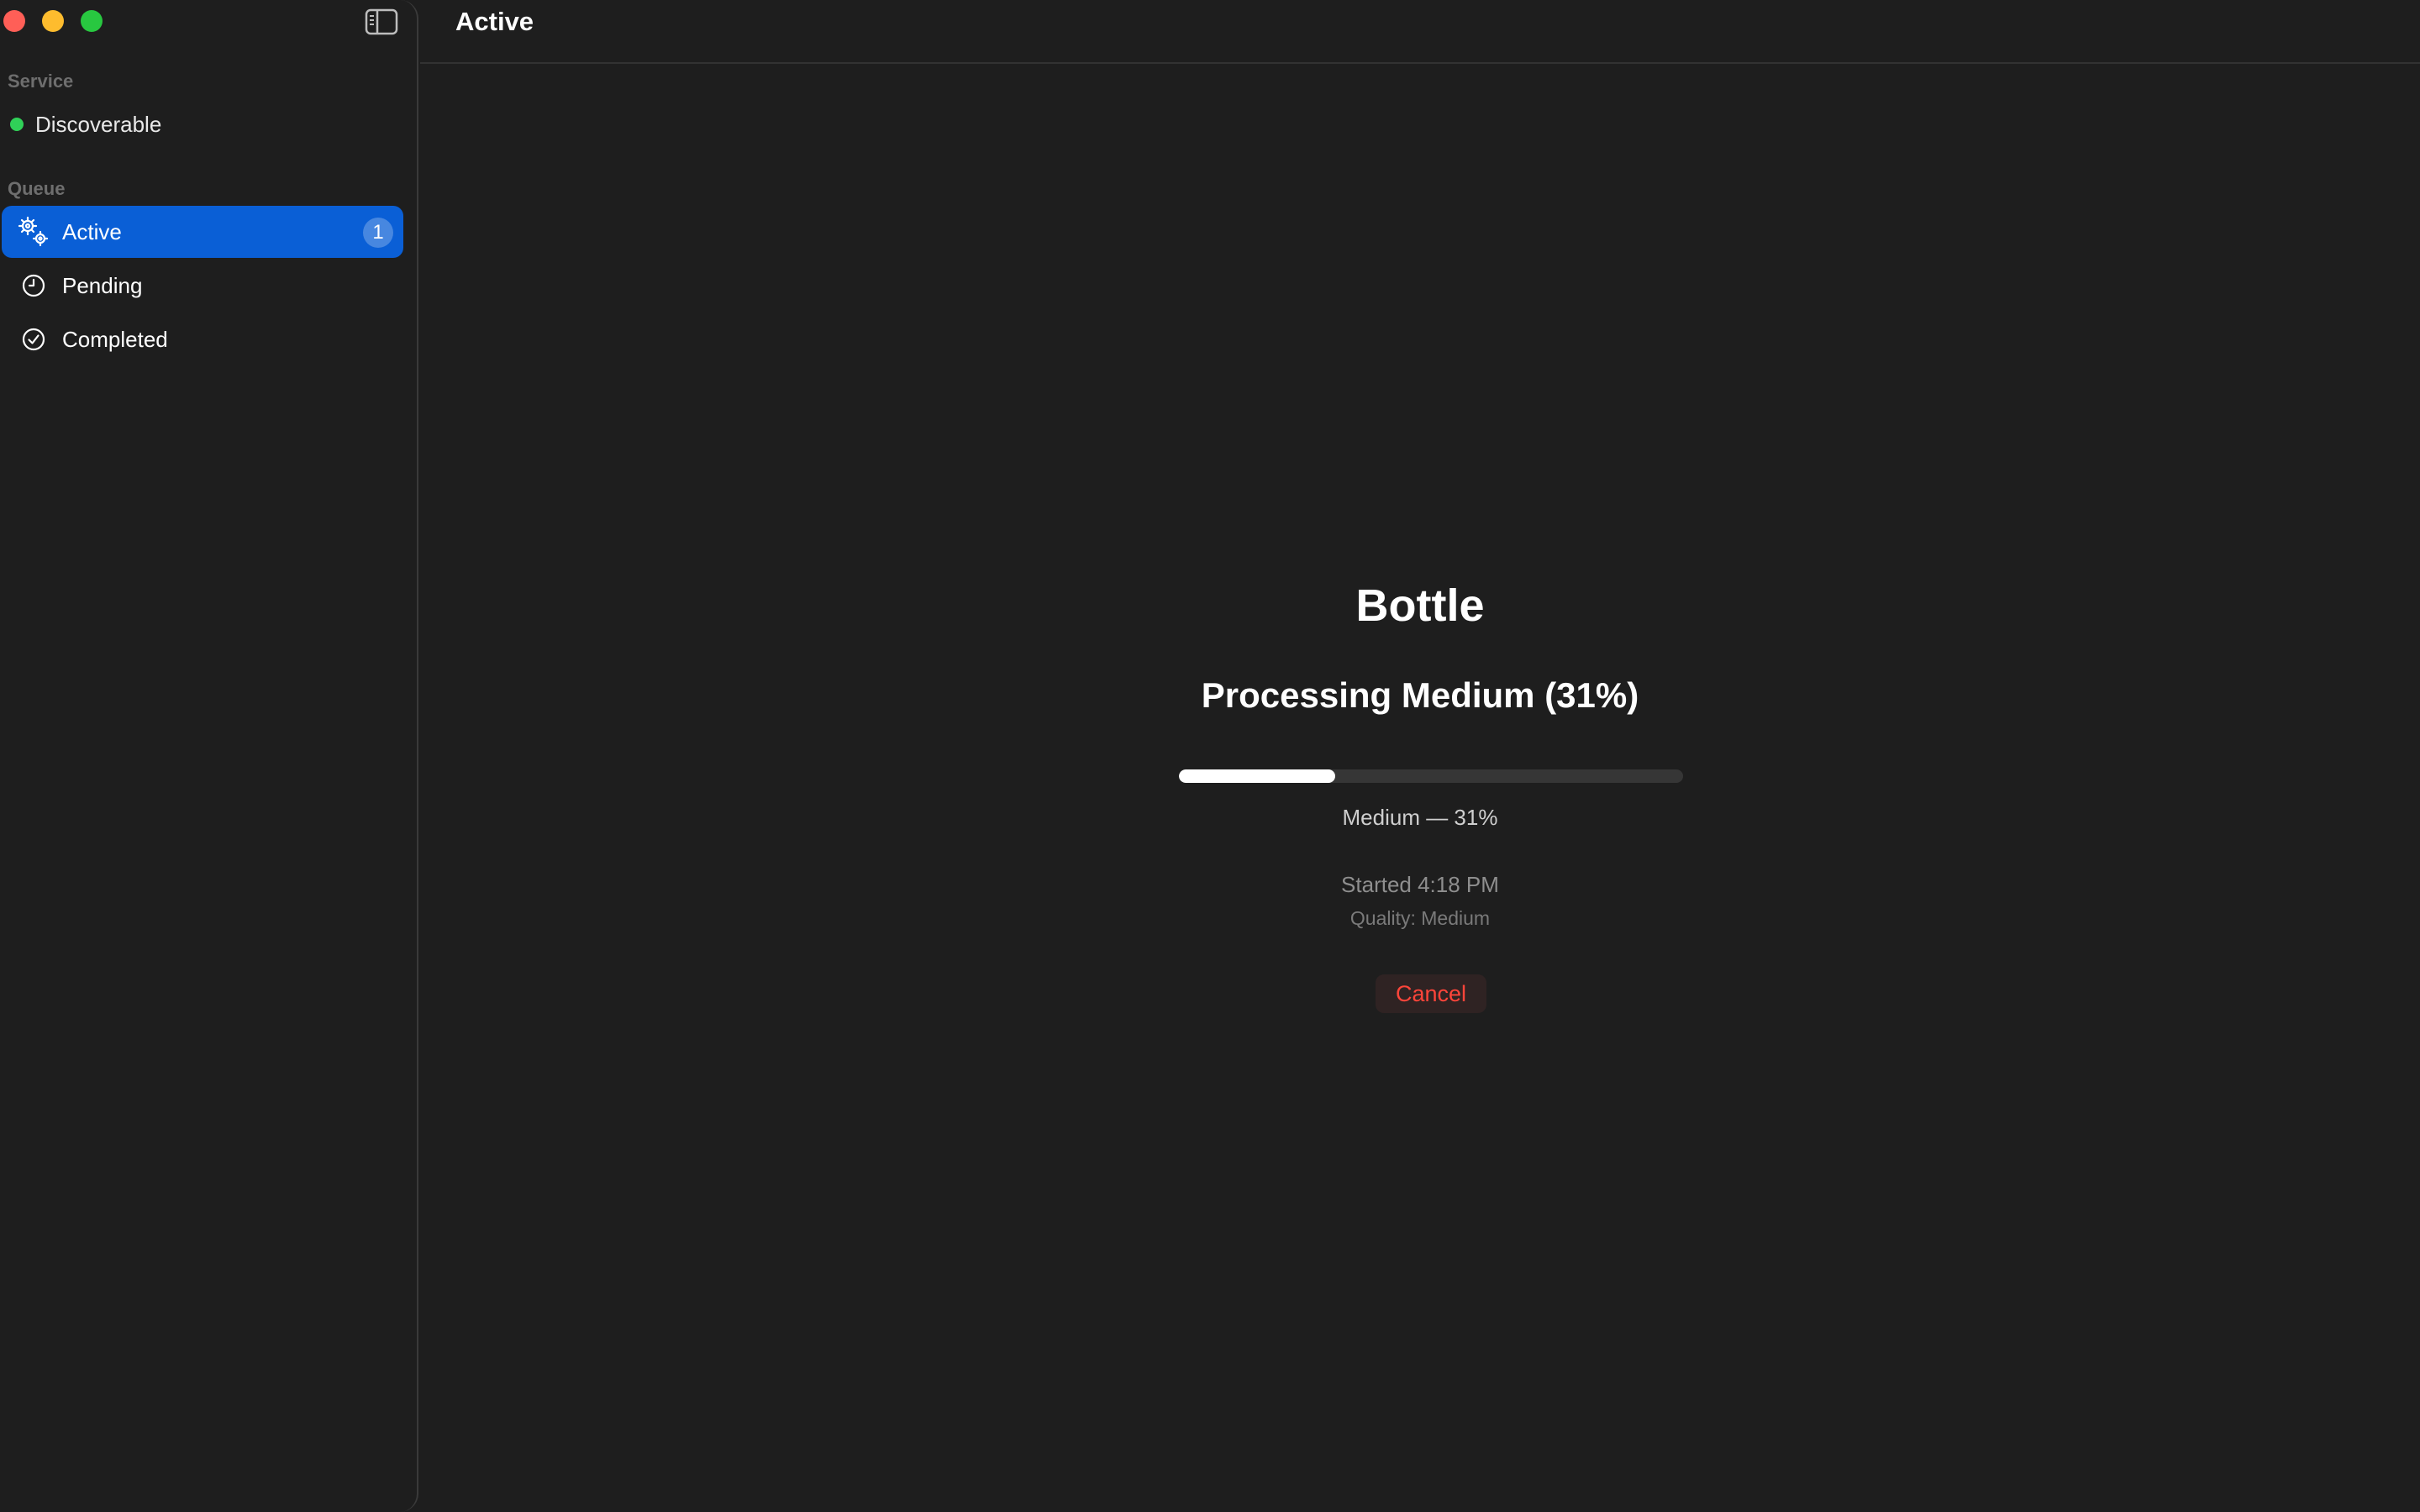 The width and height of the screenshot is (2420, 1512). Describe the element at coordinates (37, 188) in the screenshot. I see `section-label-queue: Queue` at that location.